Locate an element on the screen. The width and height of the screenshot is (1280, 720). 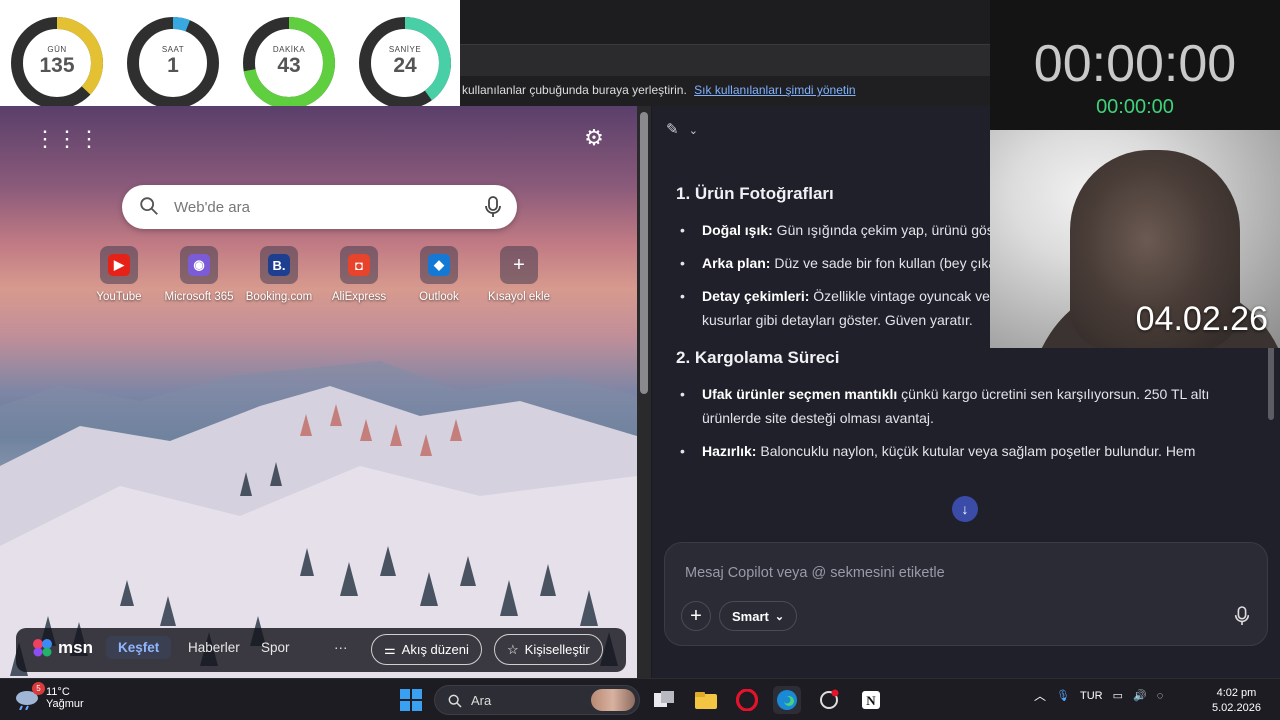
display-icon: ▭ is located at coordinates (1118, 695).